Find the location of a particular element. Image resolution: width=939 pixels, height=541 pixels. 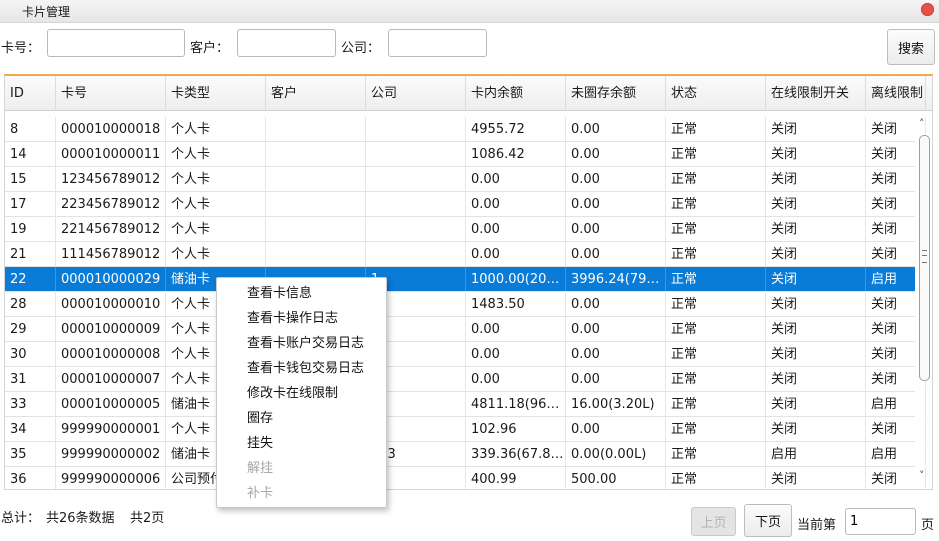

cell-card-no: 123456789012 is located at coordinates (111, 179).